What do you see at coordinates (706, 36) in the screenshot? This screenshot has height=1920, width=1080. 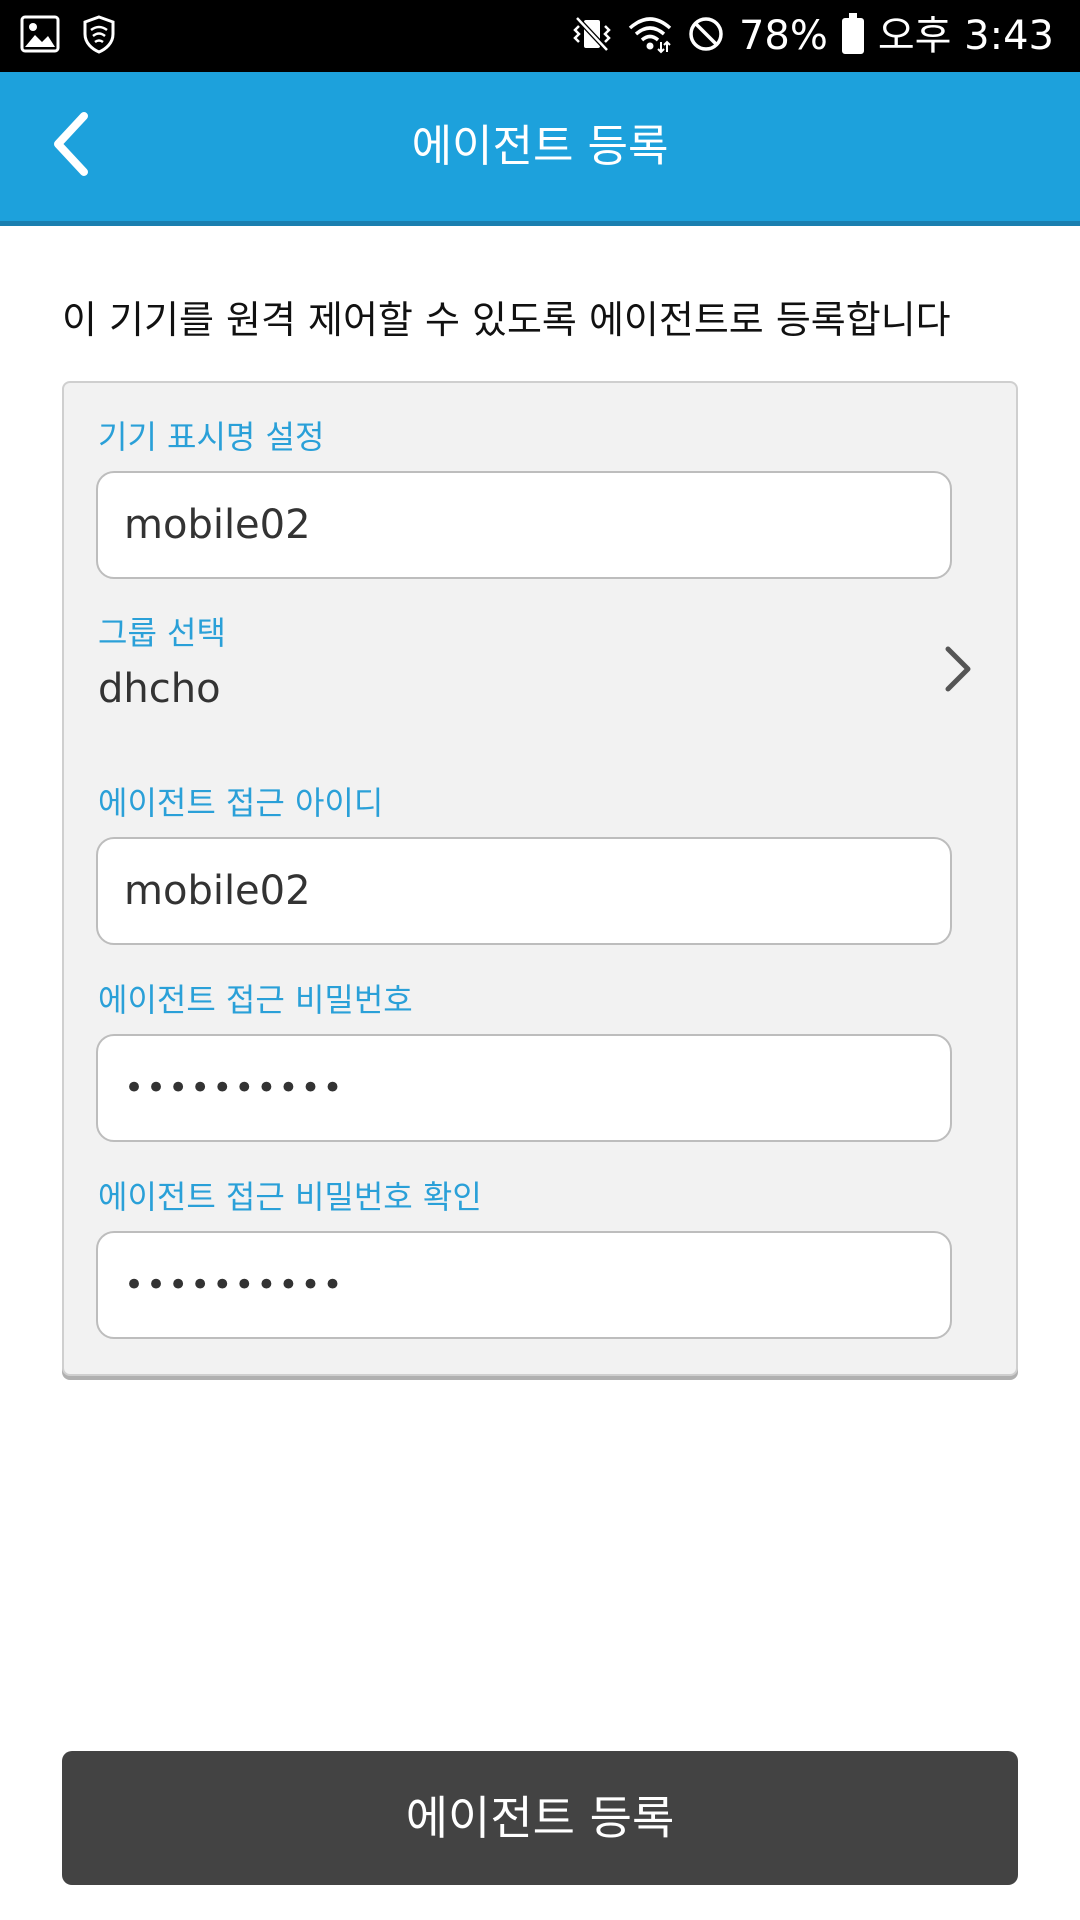 I see `do-not-disturb-icon` at bounding box center [706, 36].